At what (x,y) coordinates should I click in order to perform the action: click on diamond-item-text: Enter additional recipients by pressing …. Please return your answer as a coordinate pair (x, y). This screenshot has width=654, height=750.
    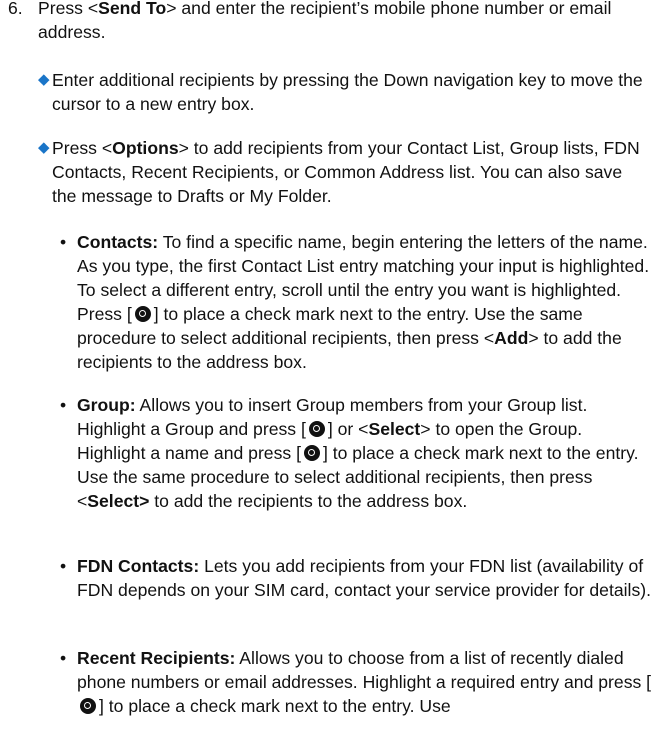
    Looking at the image, I should click on (347, 92).